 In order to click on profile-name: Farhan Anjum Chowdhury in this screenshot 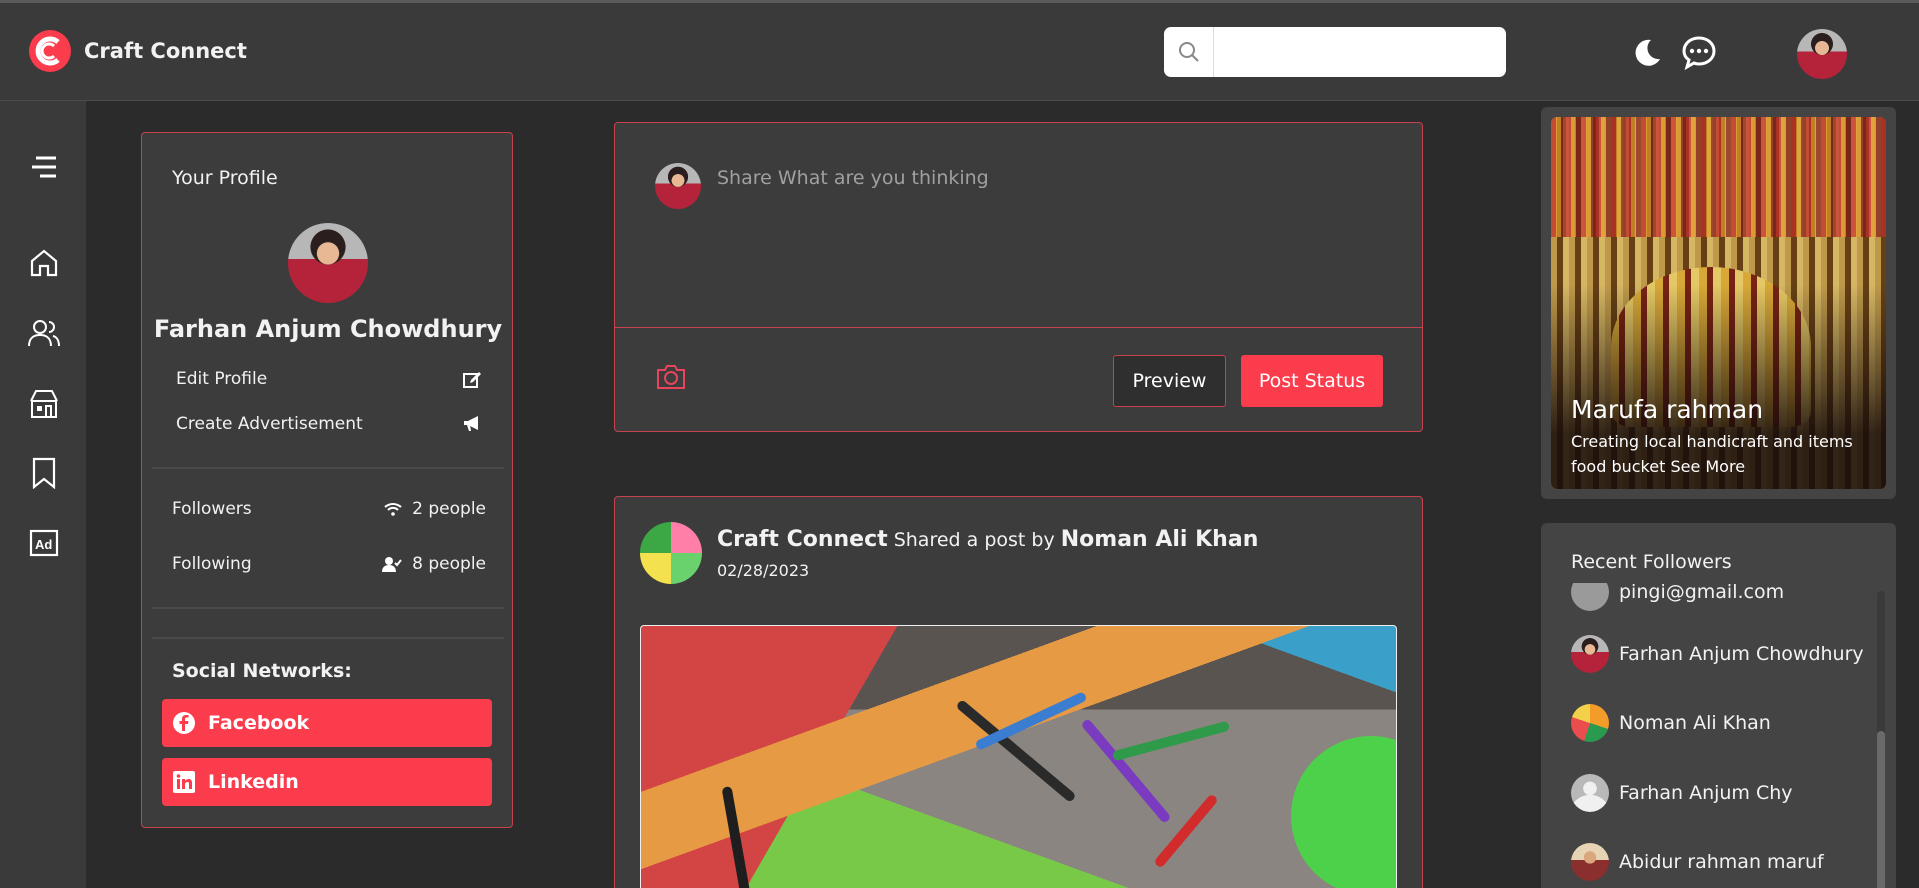, I will do `click(328, 329)`.